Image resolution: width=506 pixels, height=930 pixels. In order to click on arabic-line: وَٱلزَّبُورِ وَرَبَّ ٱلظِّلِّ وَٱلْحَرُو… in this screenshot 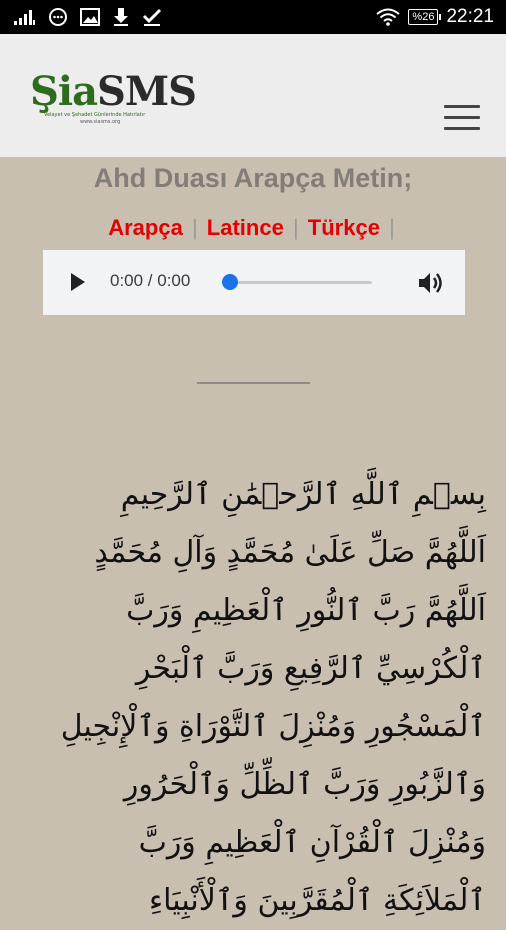, I will do `click(304, 784)`.